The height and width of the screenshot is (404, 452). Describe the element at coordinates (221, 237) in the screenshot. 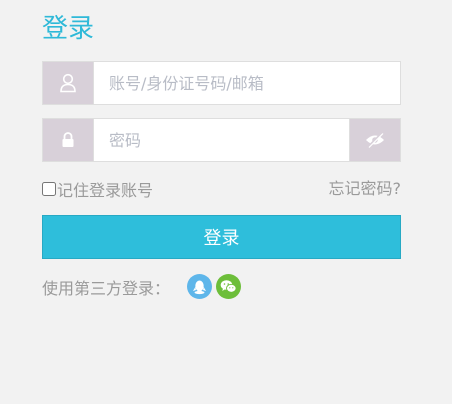

I see `login-button: 登录` at that location.